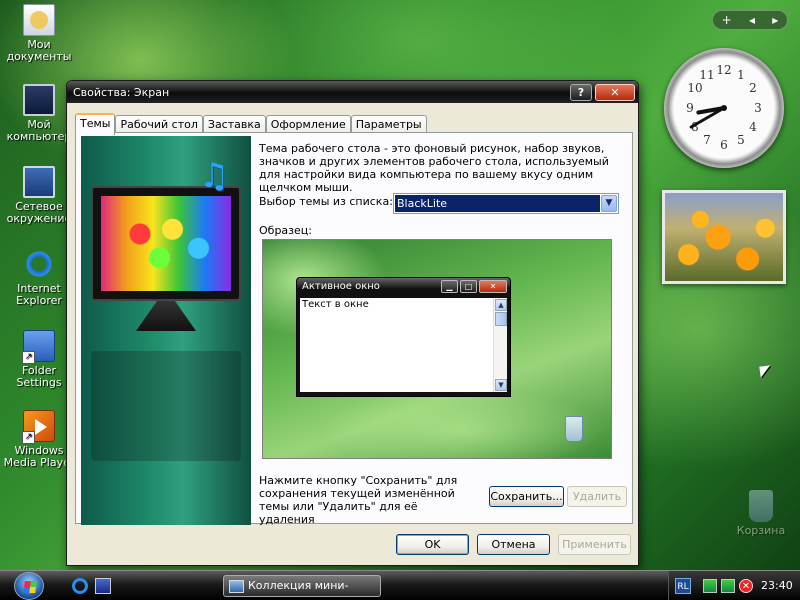 The width and height of the screenshot is (800, 600). What do you see at coordinates (775, 20) in the screenshot?
I see `next-gadget-button: ▸` at bounding box center [775, 20].